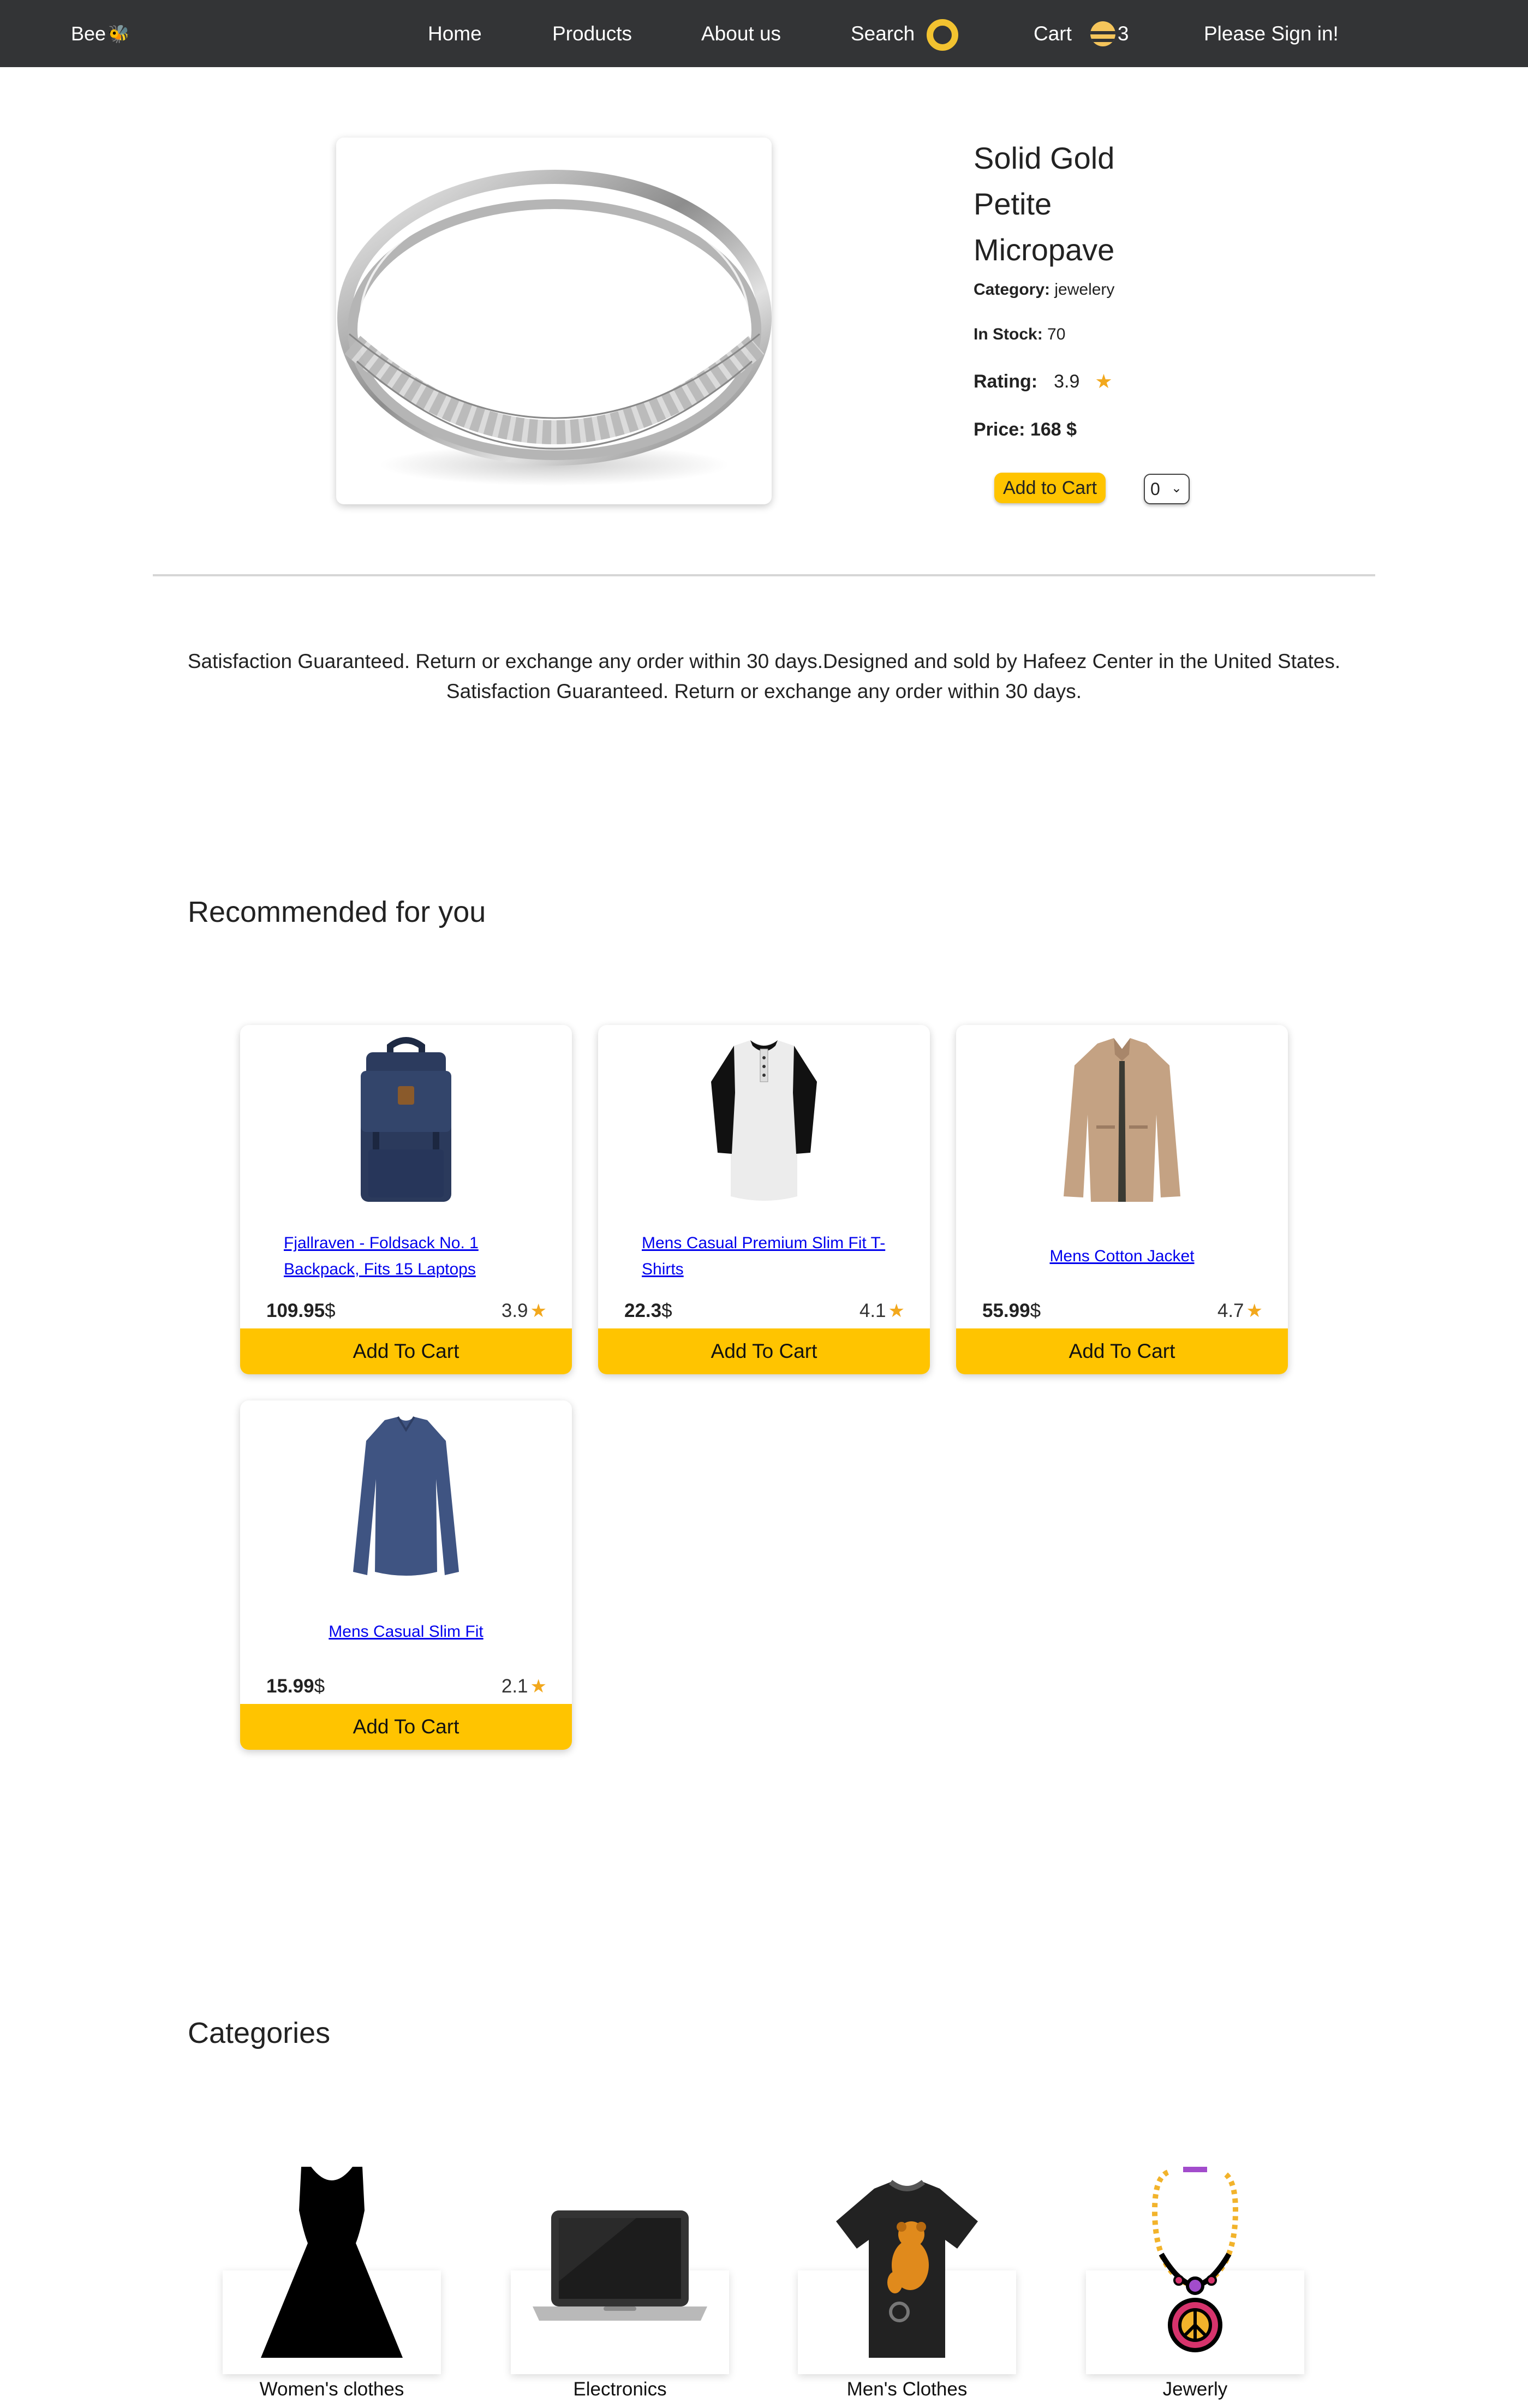 The image size is (1528, 2408). What do you see at coordinates (1067, 381) in the screenshot?
I see `rating-value: 3.9` at bounding box center [1067, 381].